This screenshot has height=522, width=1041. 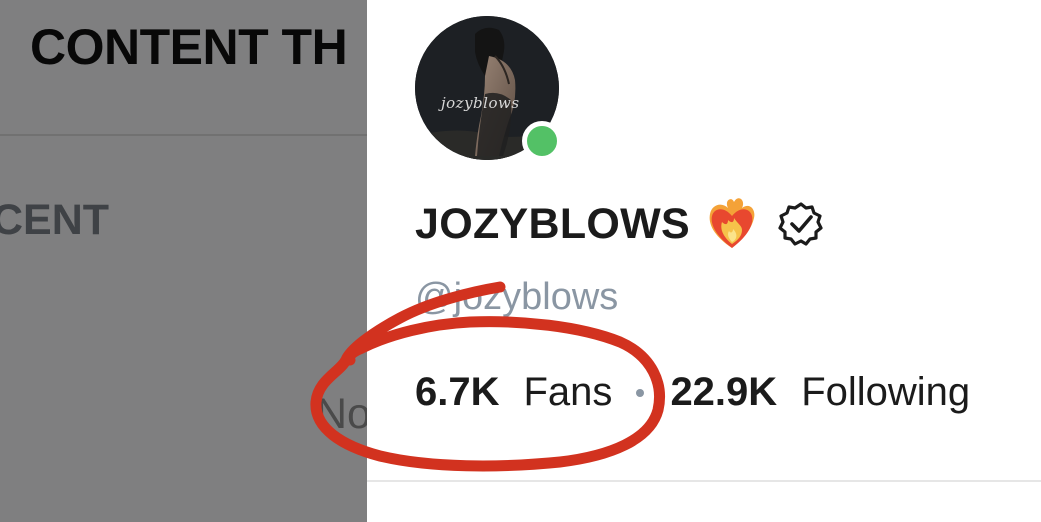 What do you see at coordinates (704, 481) in the screenshot?
I see `drawer-divider` at bounding box center [704, 481].